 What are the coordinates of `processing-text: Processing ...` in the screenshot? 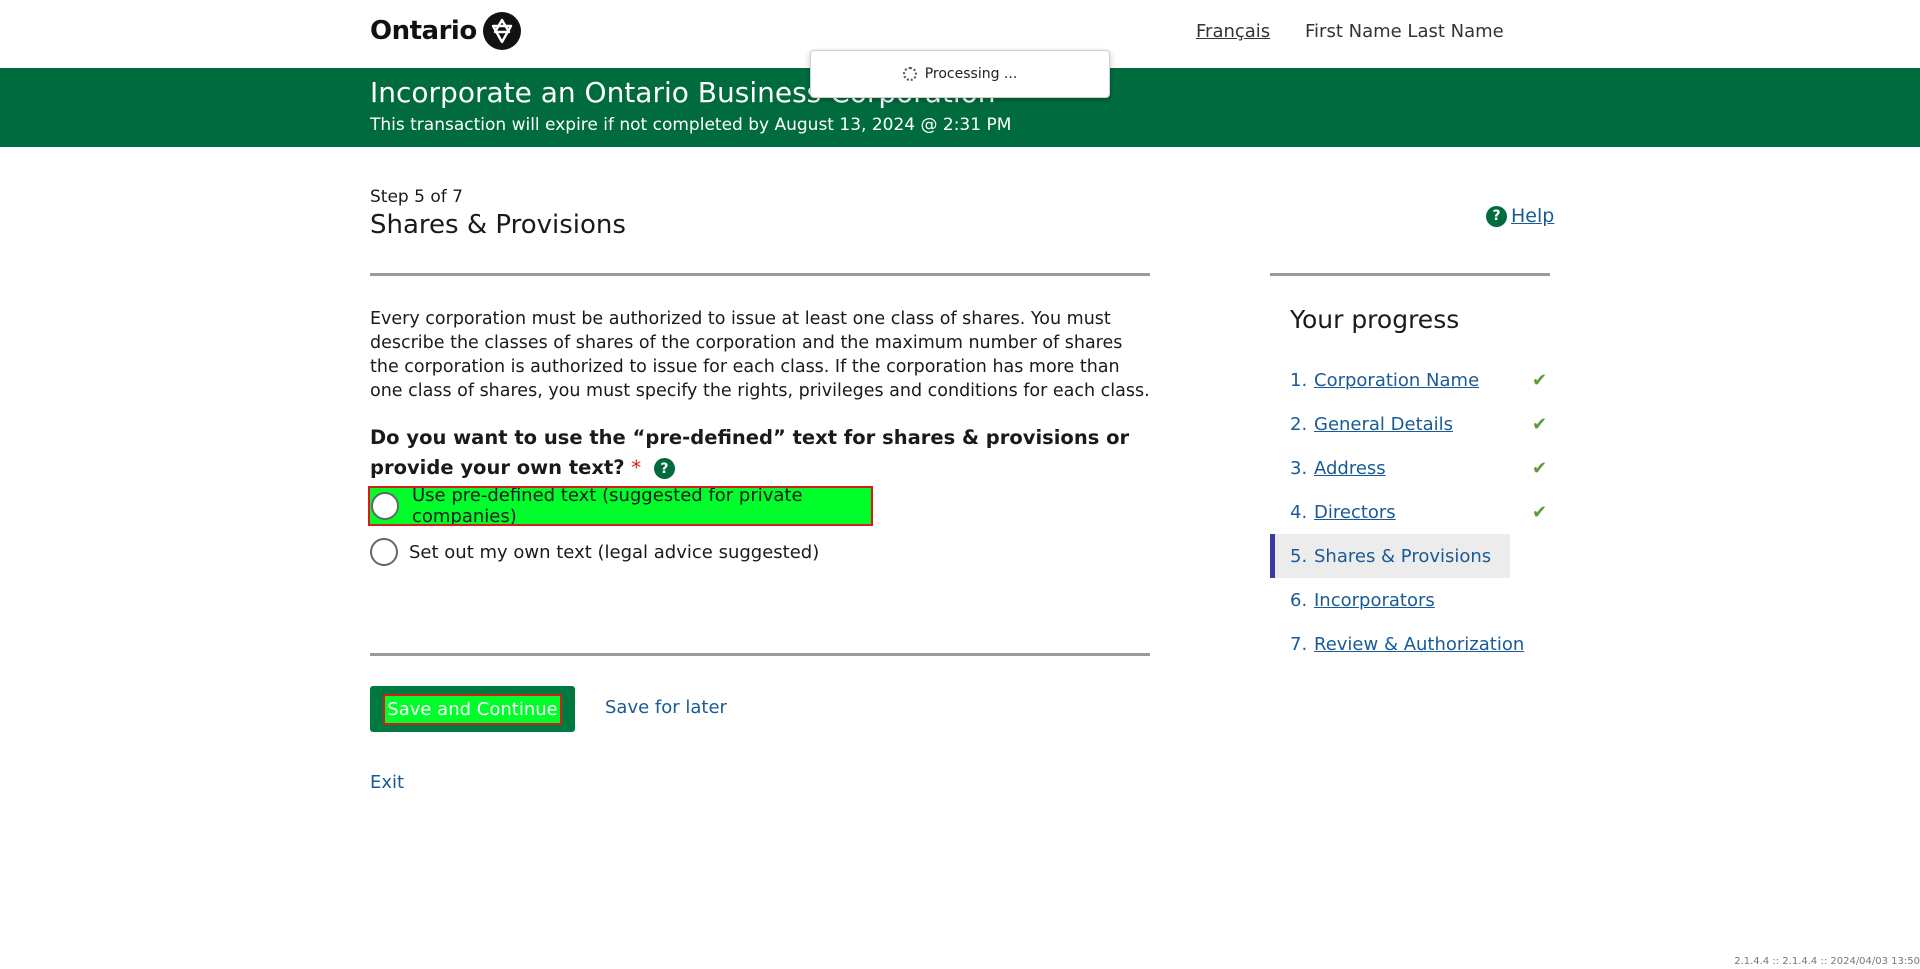 It's located at (971, 74).